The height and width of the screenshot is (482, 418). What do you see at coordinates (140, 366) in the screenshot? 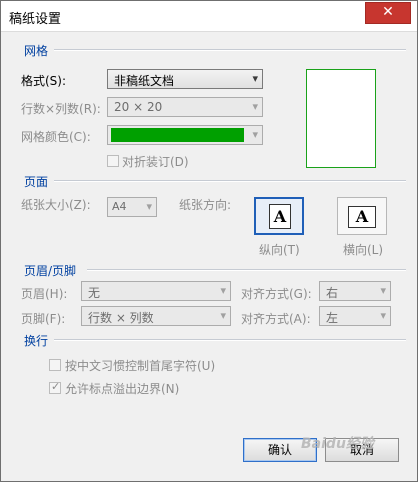
I see `chinese-rules-label: 按中文习惯控制首尾字符(U)` at bounding box center [140, 366].